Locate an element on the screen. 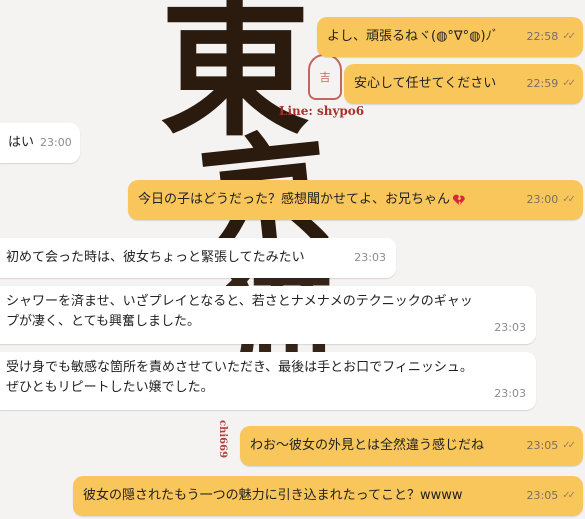 The width and height of the screenshot is (585, 519). message-outgoing: 今日の子はどうだった？感想聞かせてよ、お兄ちゃん 23:00 ✓✓ is located at coordinates (355, 200).